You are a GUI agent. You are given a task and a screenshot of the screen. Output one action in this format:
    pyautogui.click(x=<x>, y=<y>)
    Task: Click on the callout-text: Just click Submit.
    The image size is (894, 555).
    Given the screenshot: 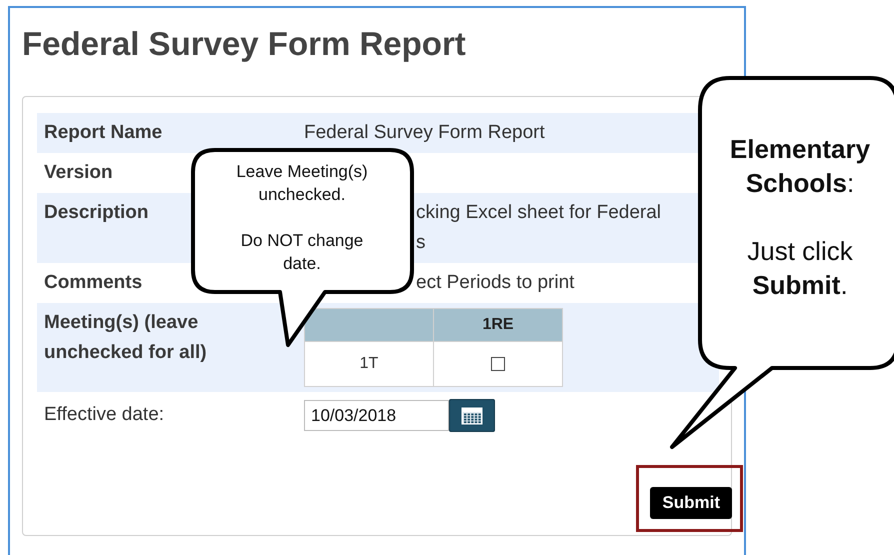 What is the action you would take?
    pyautogui.click(x=800, y=268)
    